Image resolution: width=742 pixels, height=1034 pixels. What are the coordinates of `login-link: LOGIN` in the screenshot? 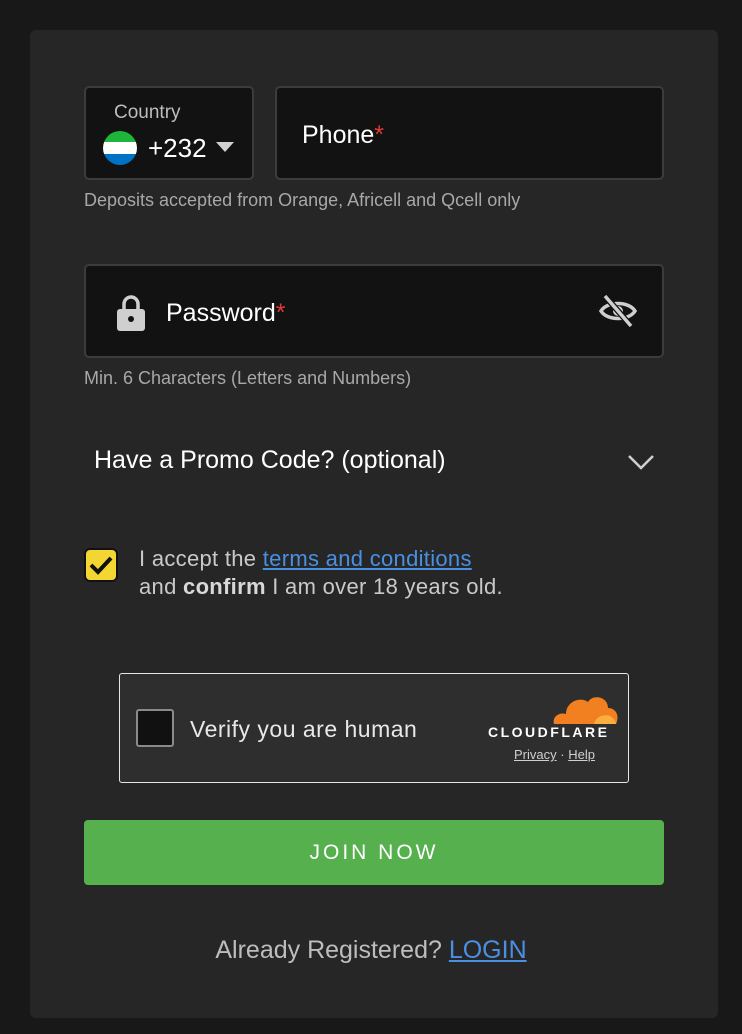 It's located at (488, 950).